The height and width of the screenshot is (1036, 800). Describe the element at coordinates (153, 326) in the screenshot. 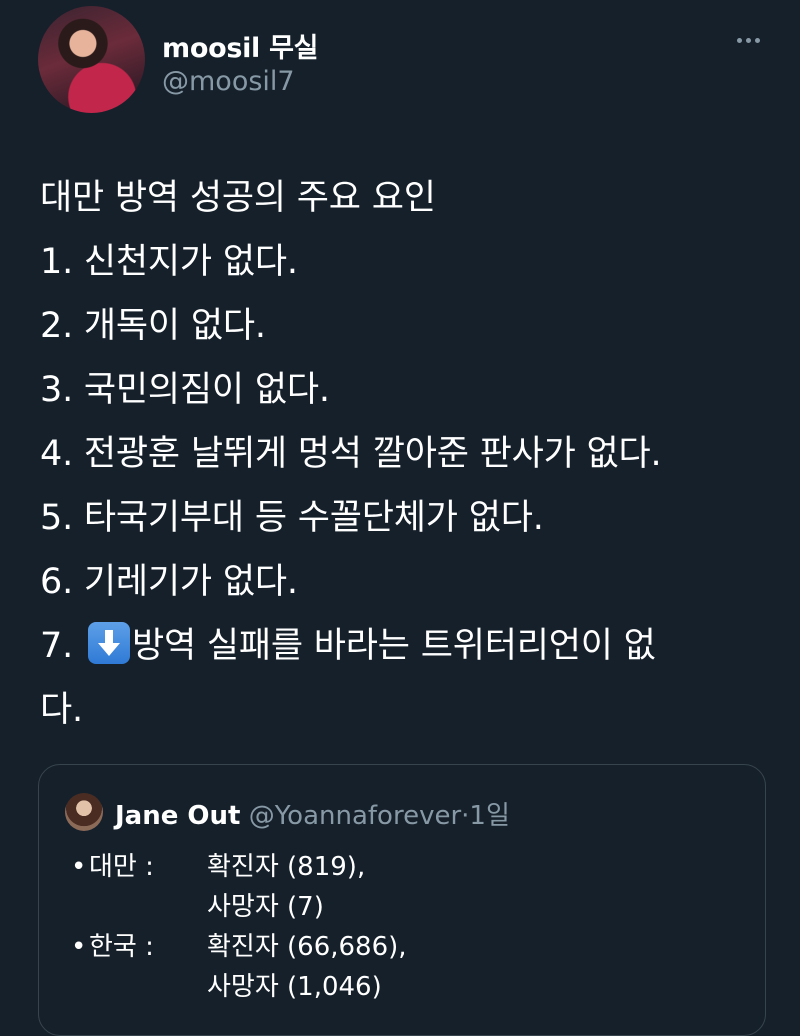

I see `tweet-line: 2. 개독이 없다.` at that location.